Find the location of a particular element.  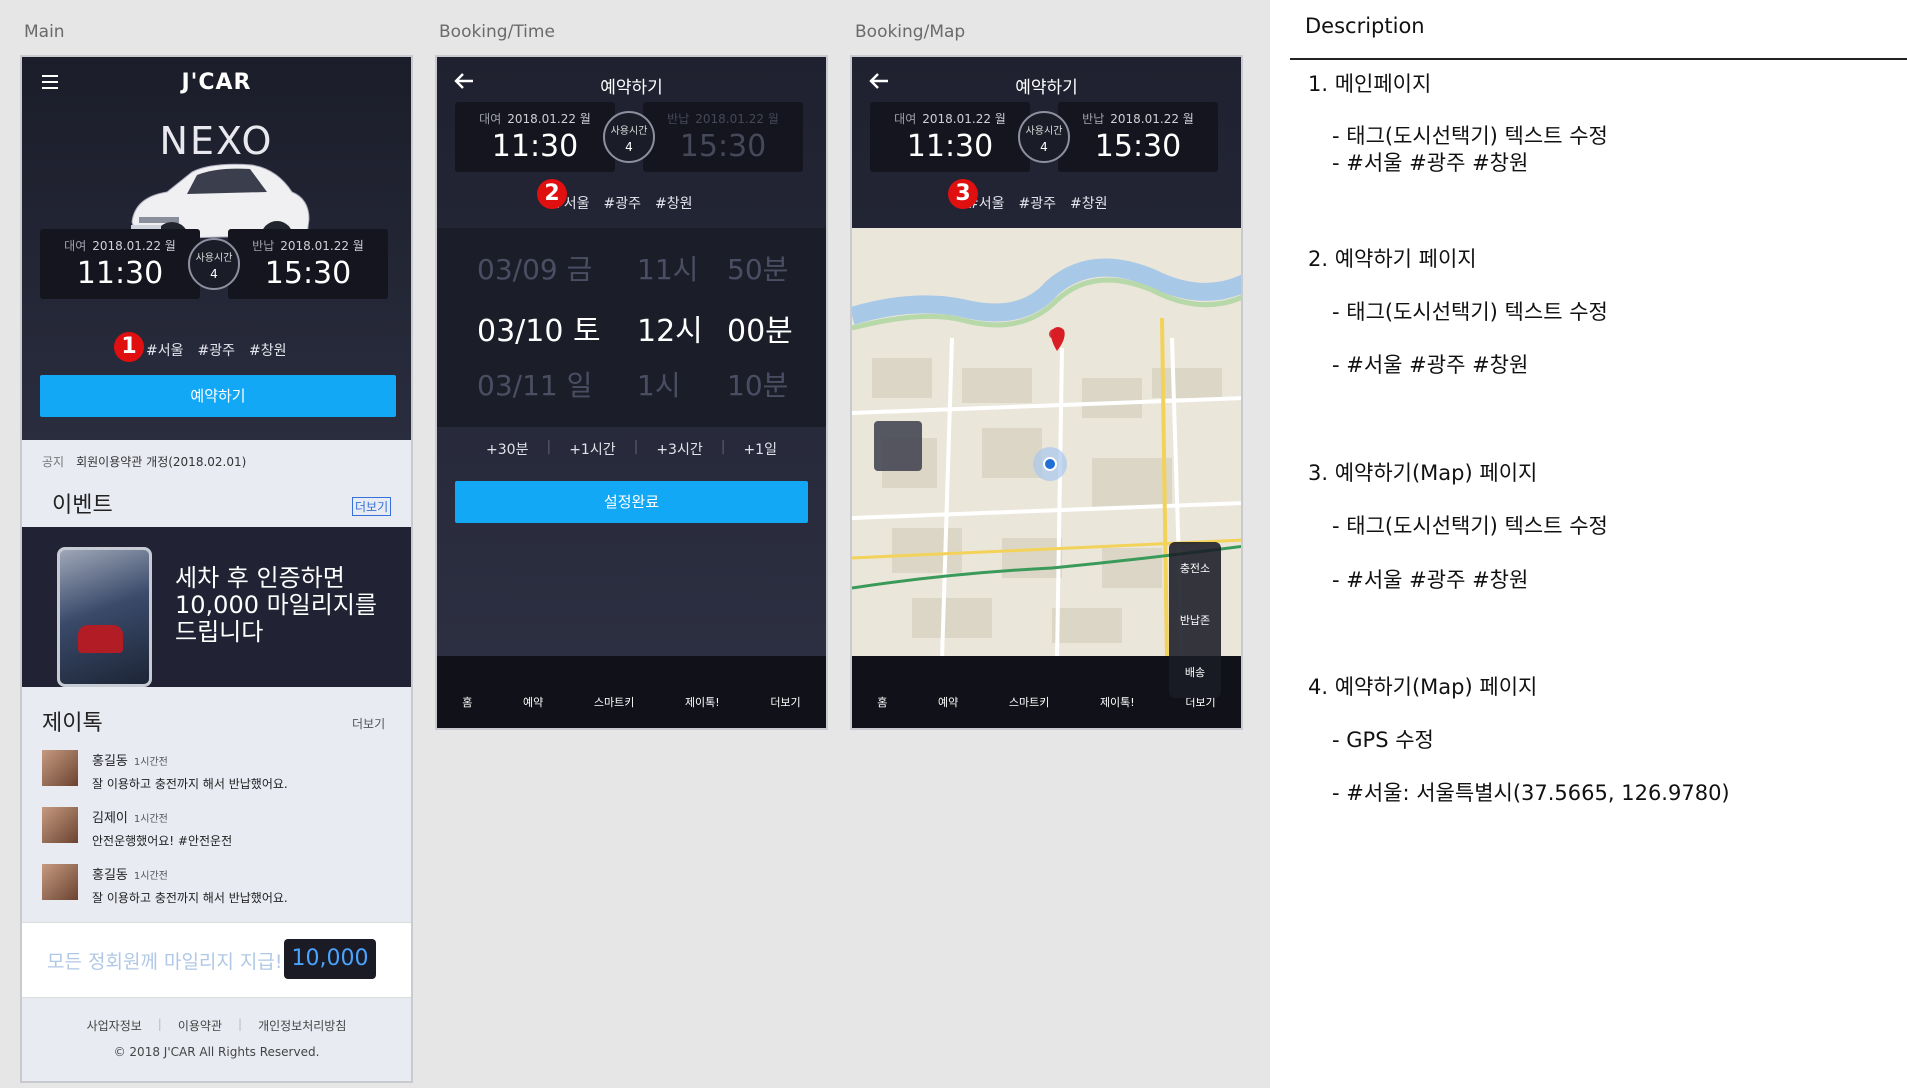

frame-label-booking: Booking/Time is located at coordinates (497, 32).